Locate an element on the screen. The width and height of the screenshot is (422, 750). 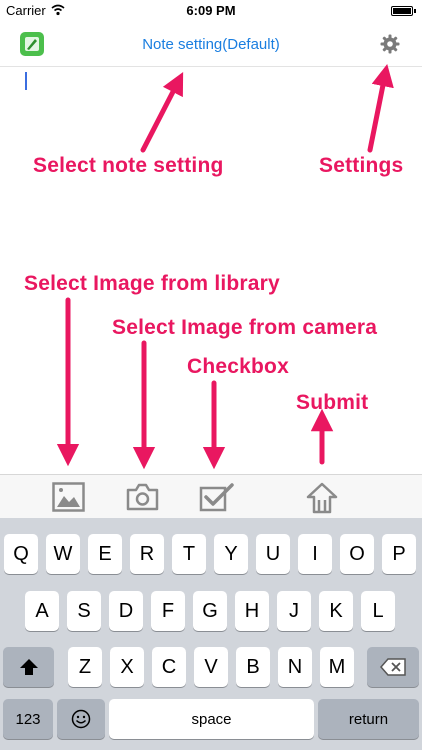
gear-icon is located at coordinates (390, 44).